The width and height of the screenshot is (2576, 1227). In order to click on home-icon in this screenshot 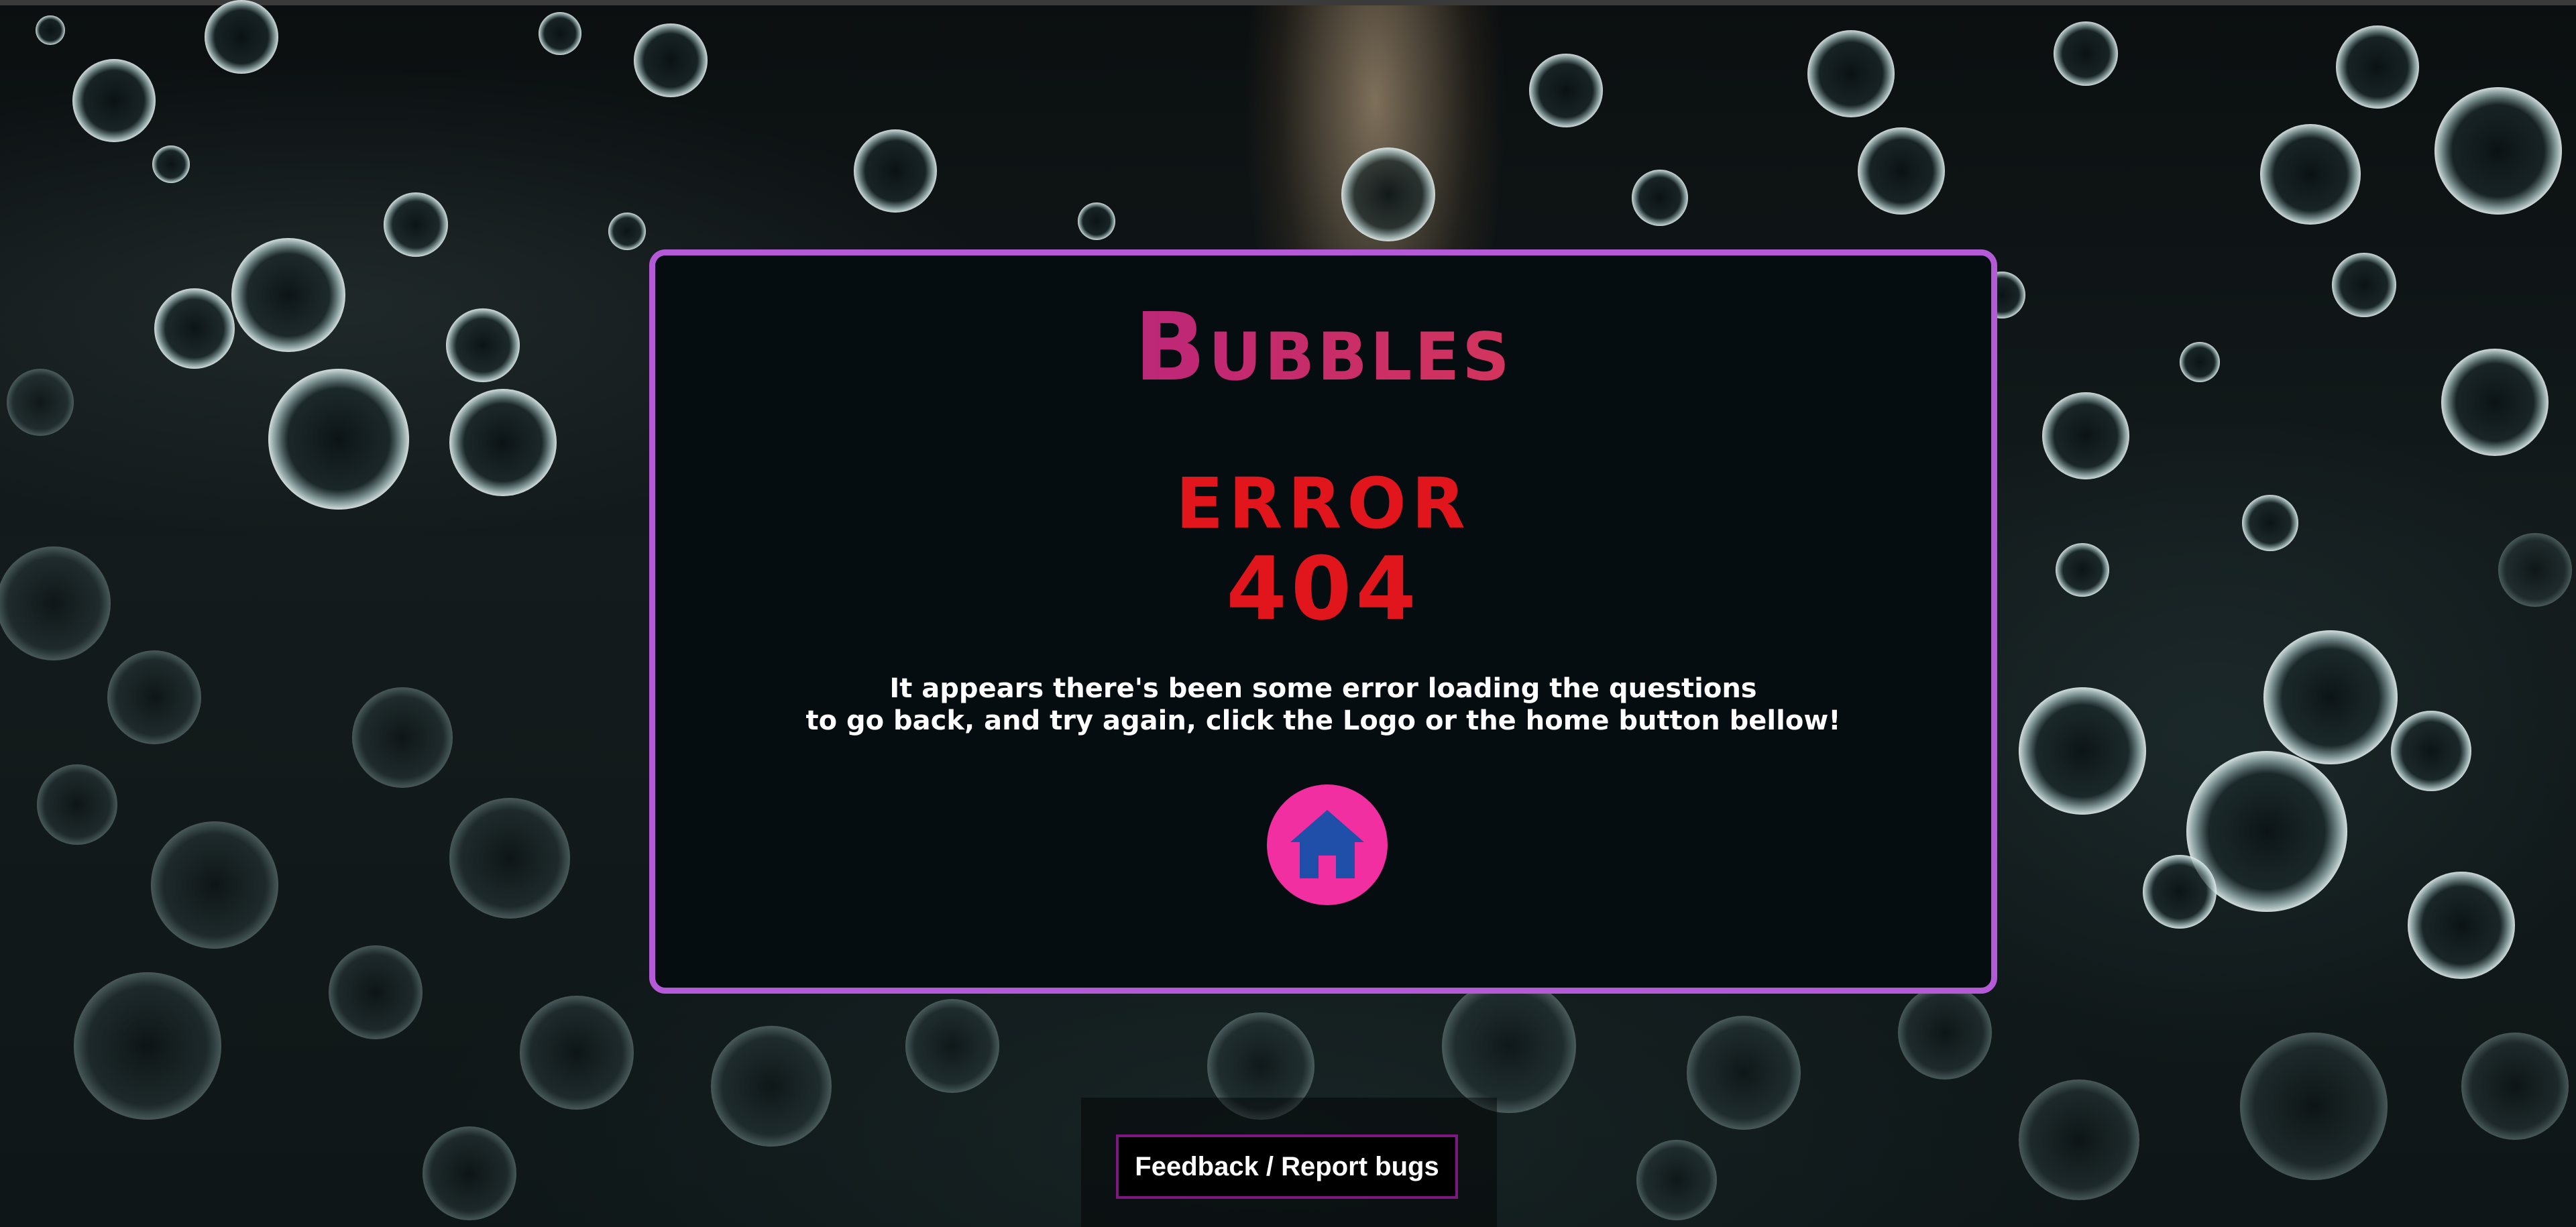, I will do `click(1327, 844)`.